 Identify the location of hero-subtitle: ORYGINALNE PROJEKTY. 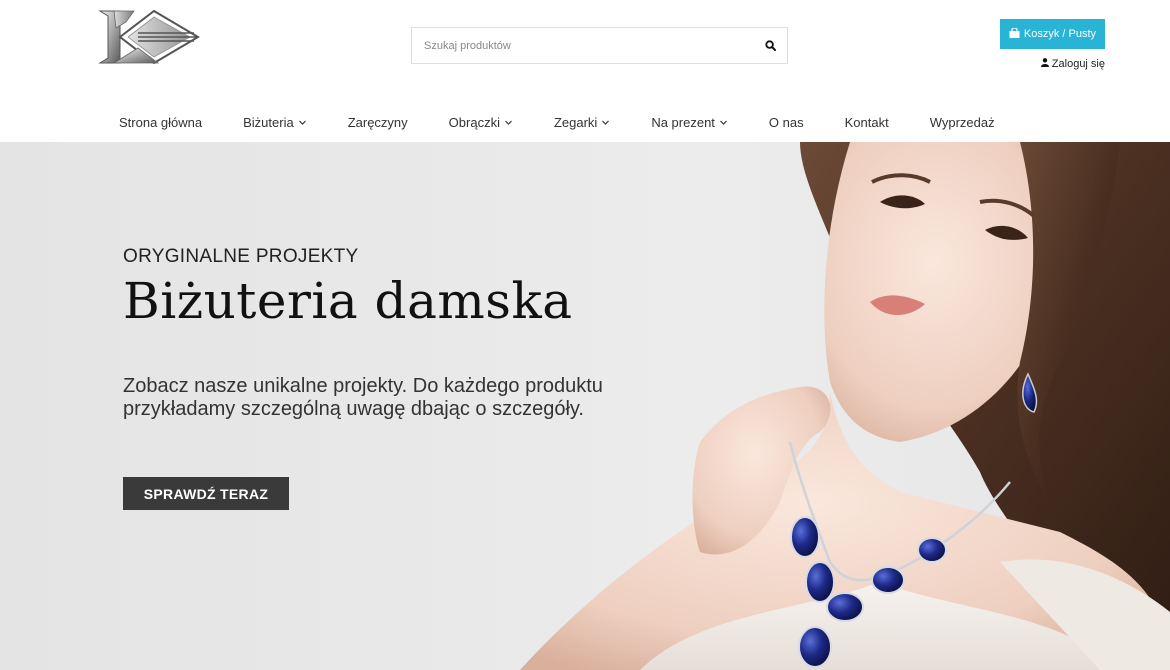
(241, 256).